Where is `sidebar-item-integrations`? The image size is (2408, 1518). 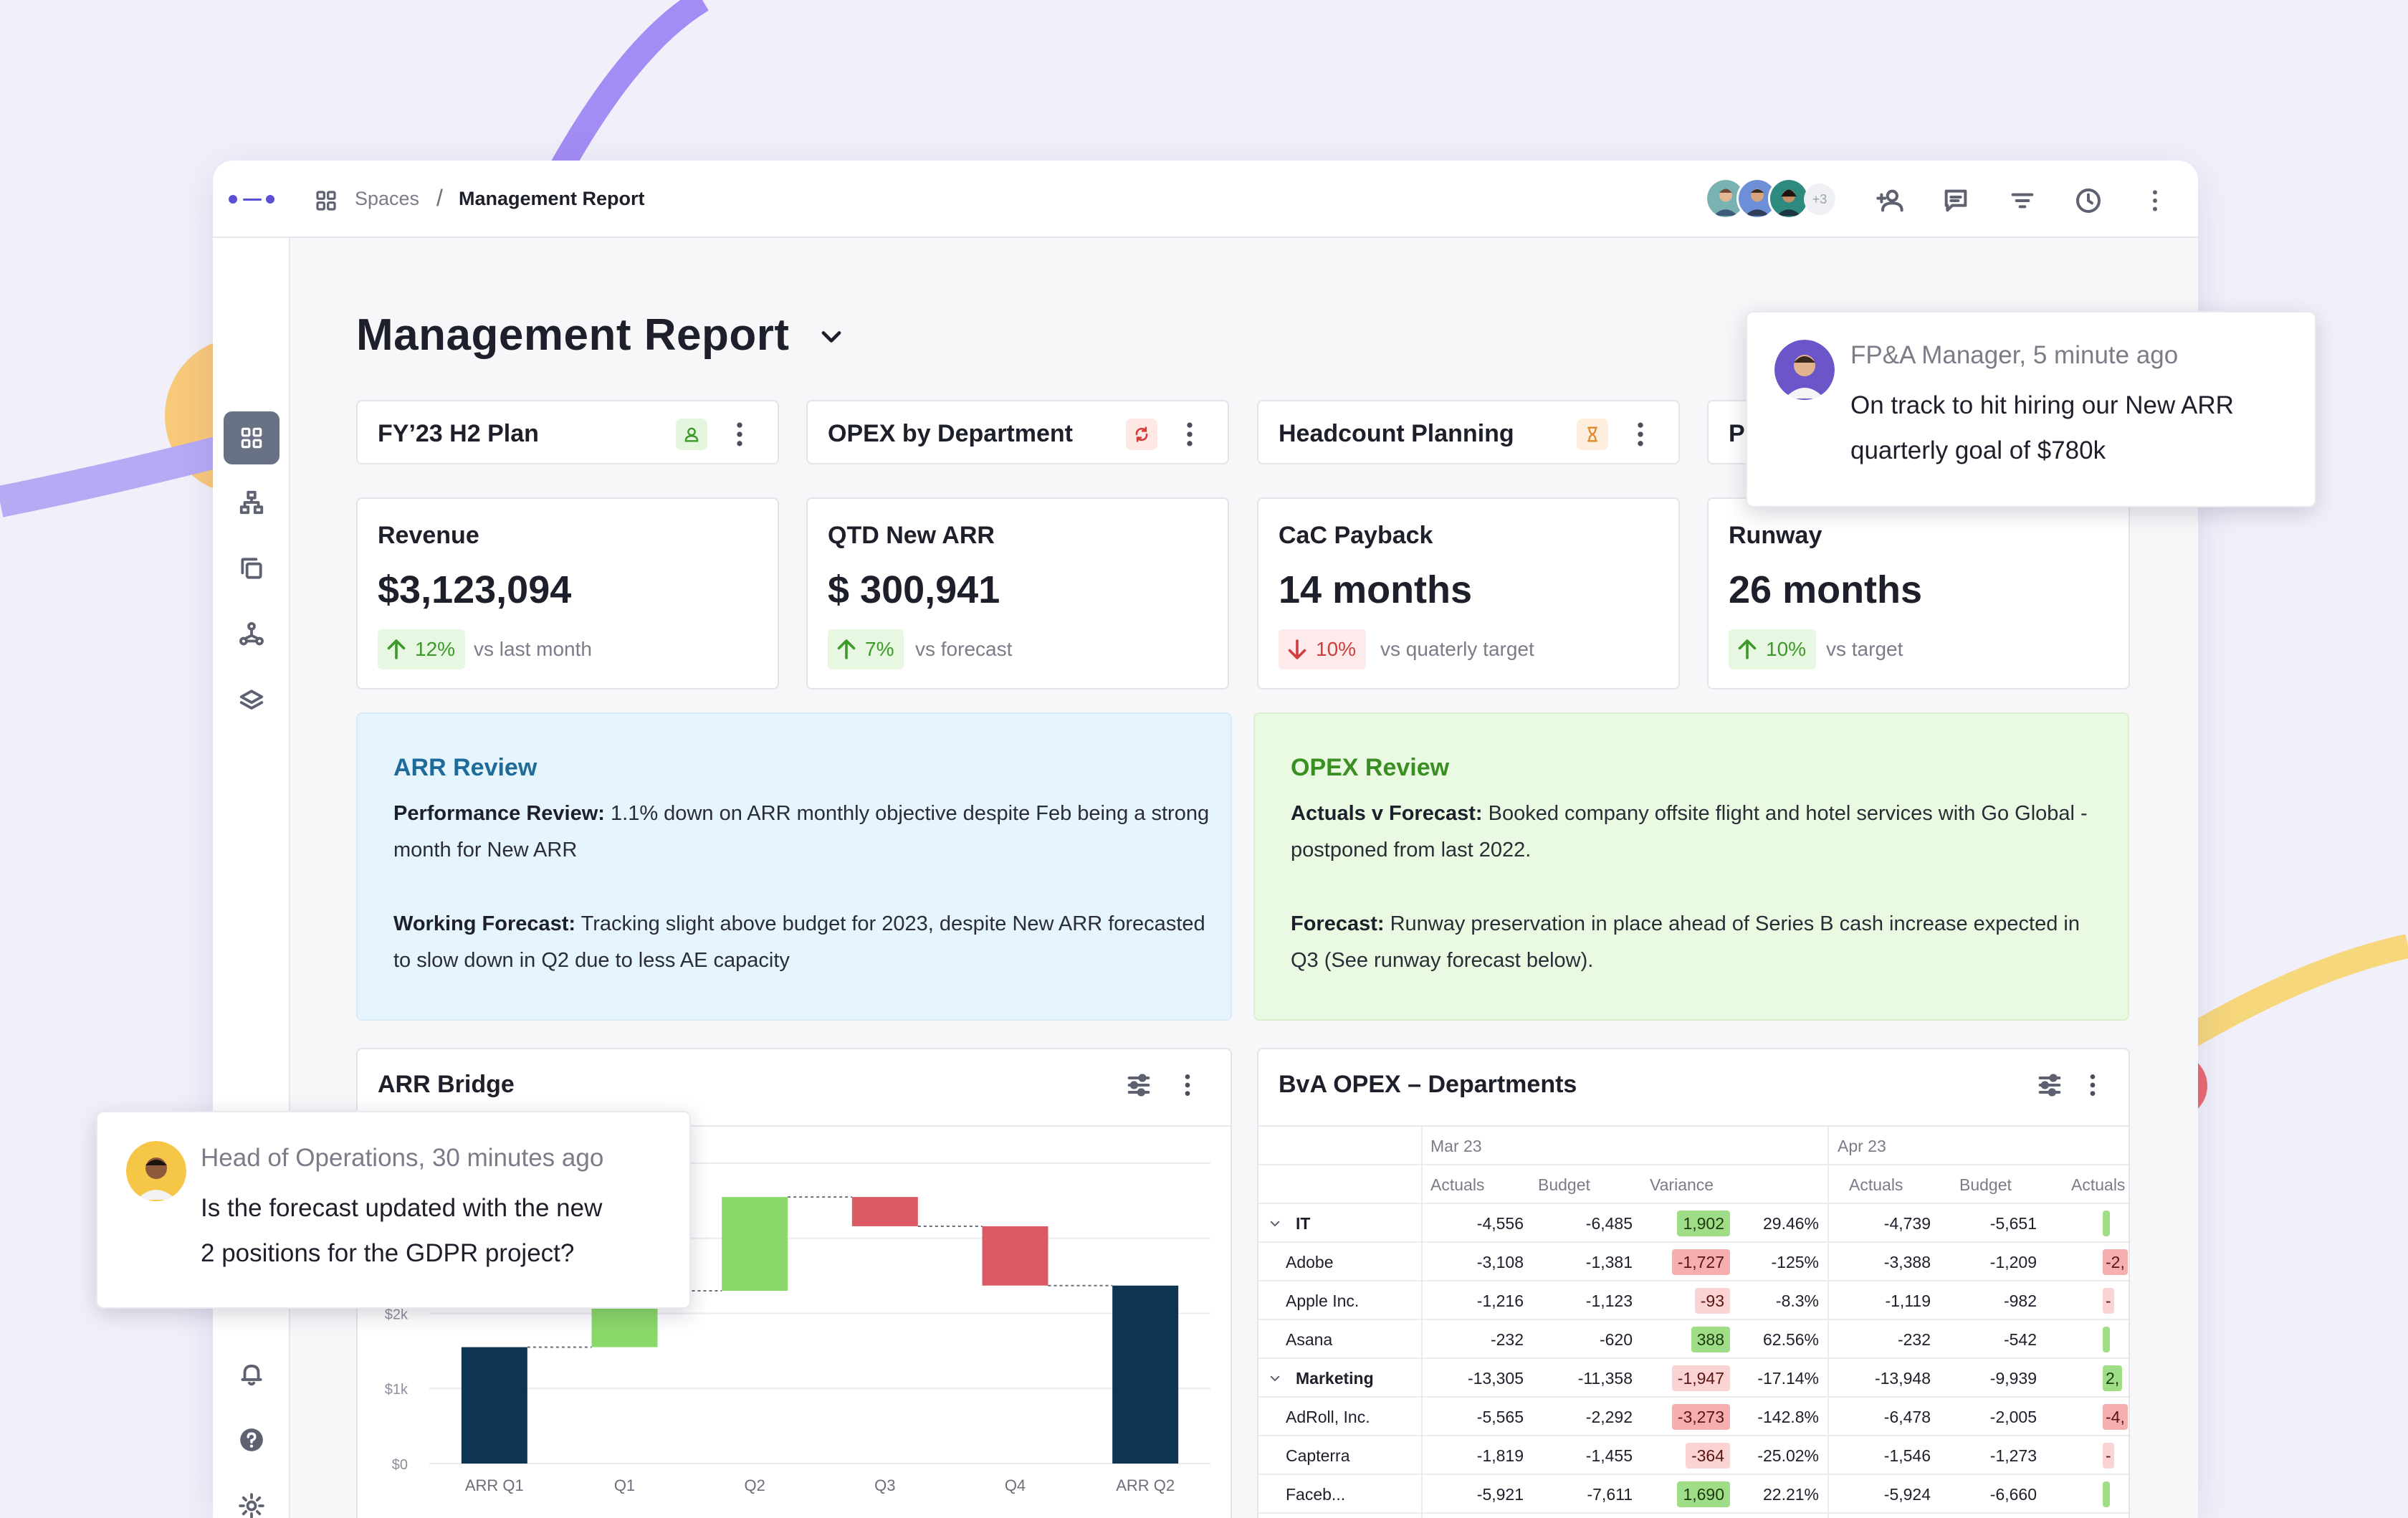
sidebar-item-integrations is located at coordinates (252, 634).